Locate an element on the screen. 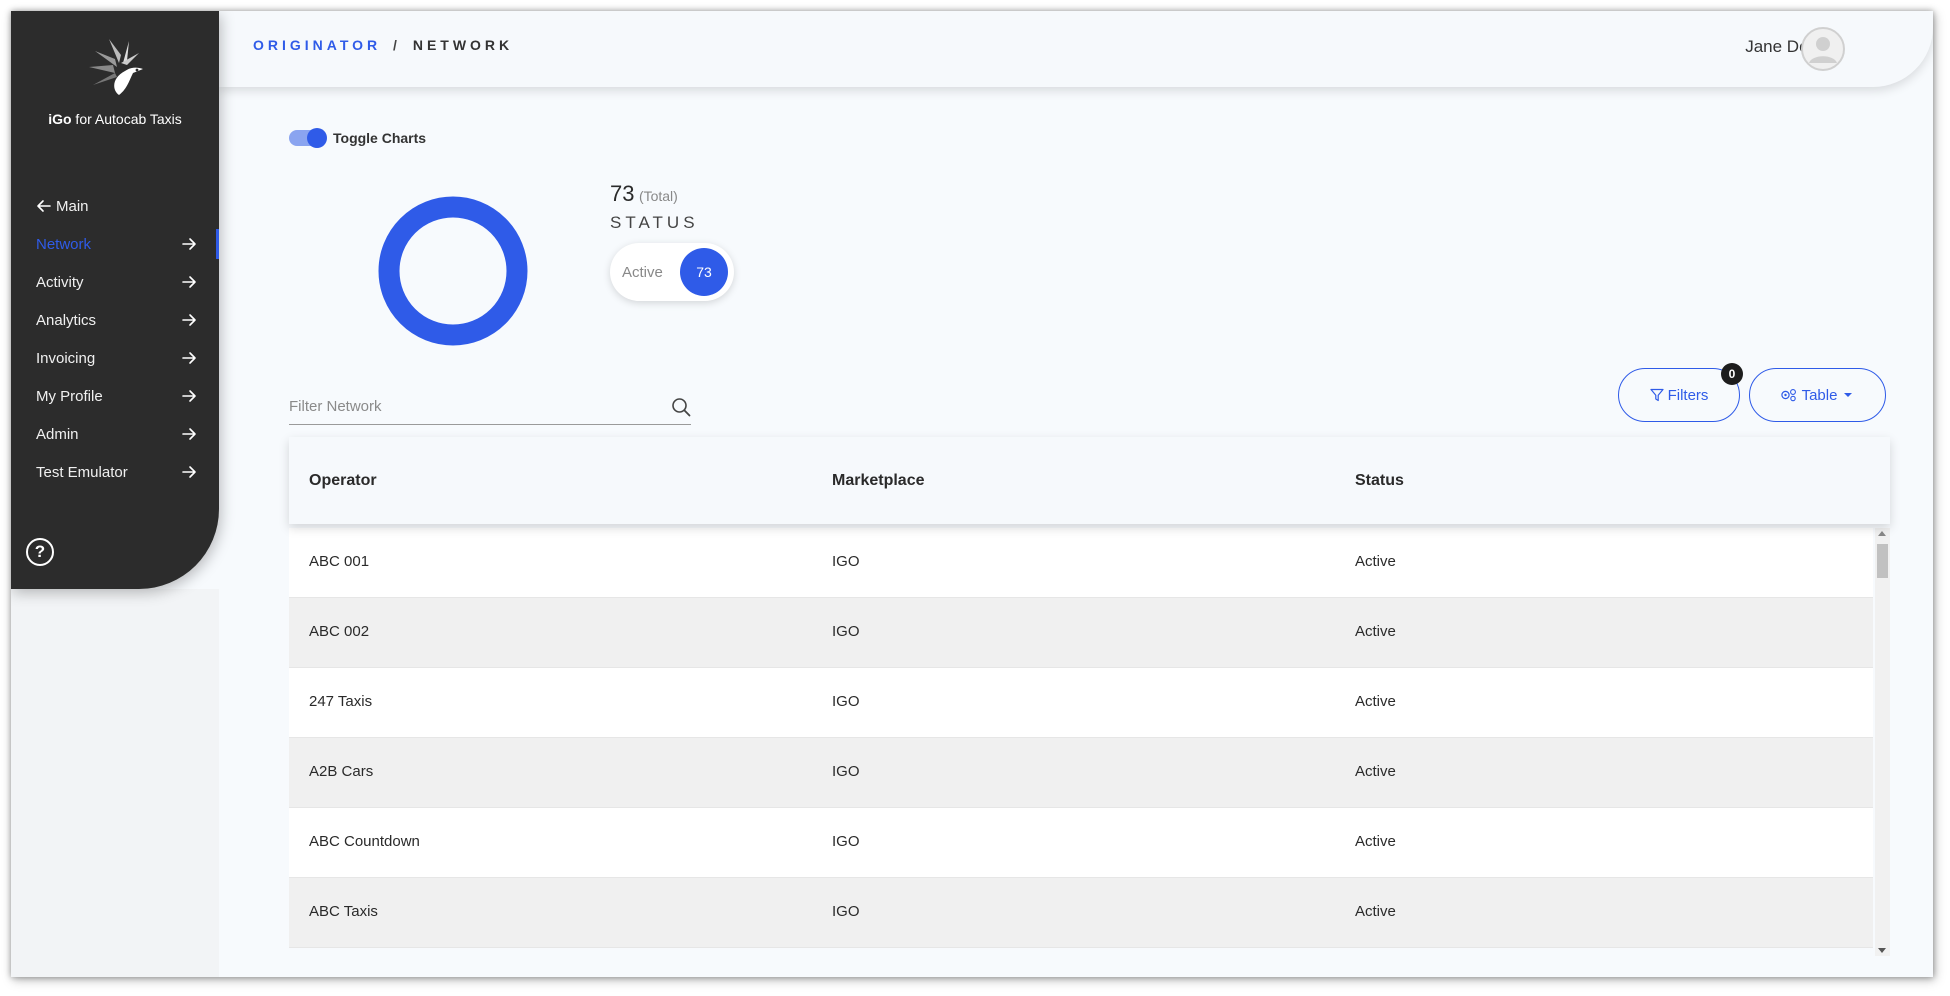 Image resolution: width=1950 pixels, height=996 pixels. sidebar-item-main: Main is located at coordinates (115, 206).